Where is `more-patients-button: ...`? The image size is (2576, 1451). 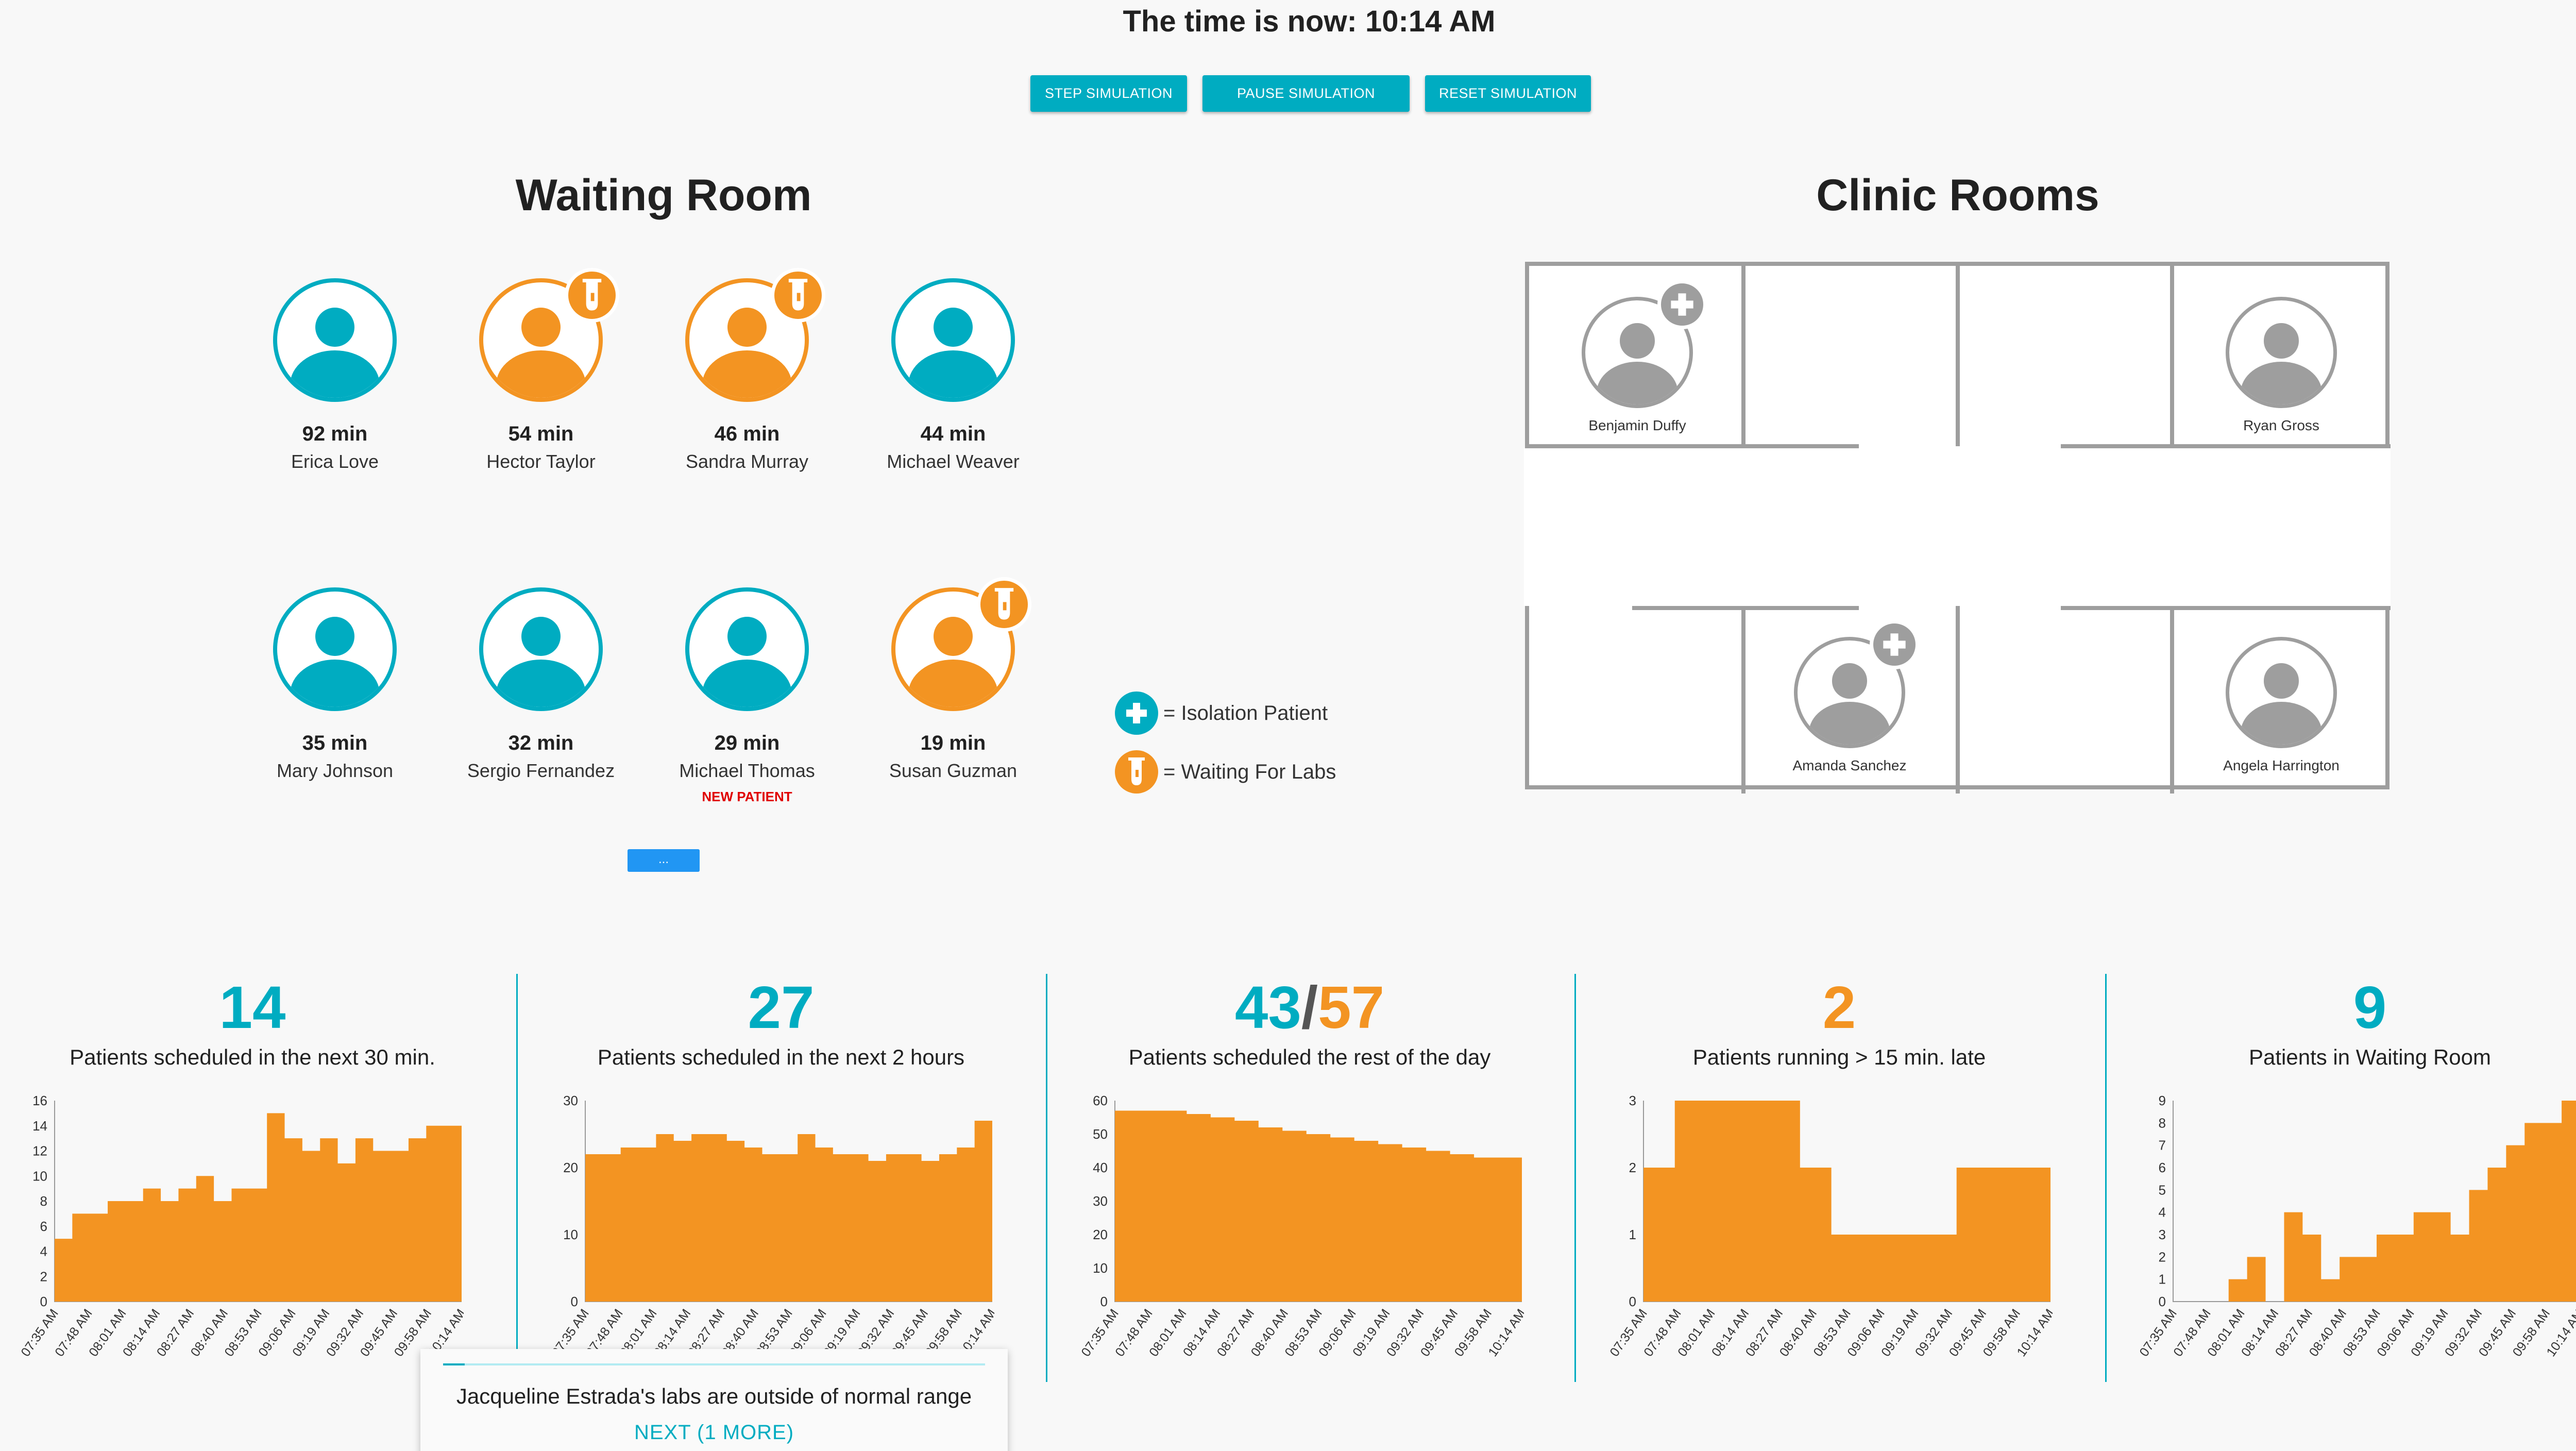
more-patients-button: ... is located at coordinates (664, 860).